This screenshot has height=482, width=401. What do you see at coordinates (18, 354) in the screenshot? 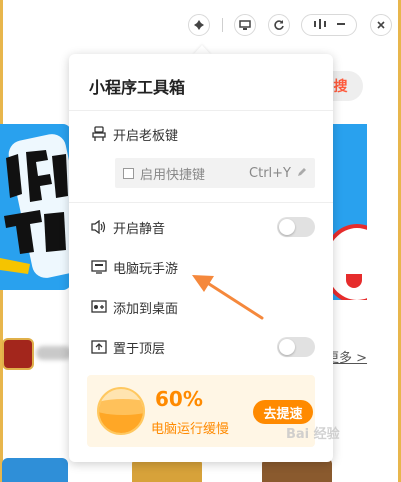
I see `app-icon` at bounding box center [18, 354].